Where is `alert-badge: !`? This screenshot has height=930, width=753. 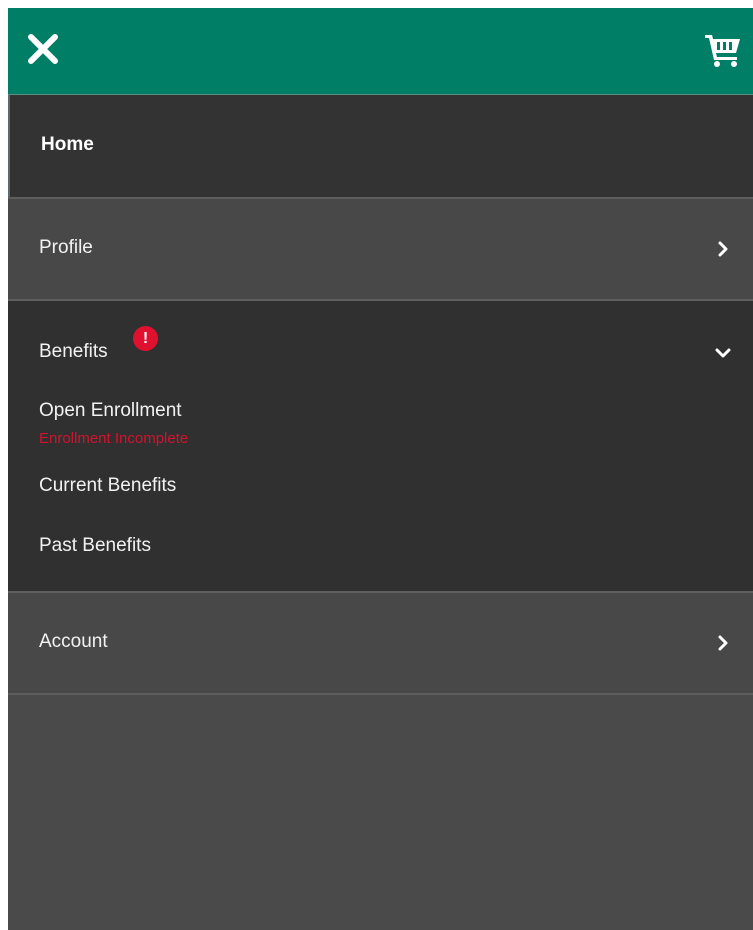
alert-badge: ! is located at coordinates (145, 338).